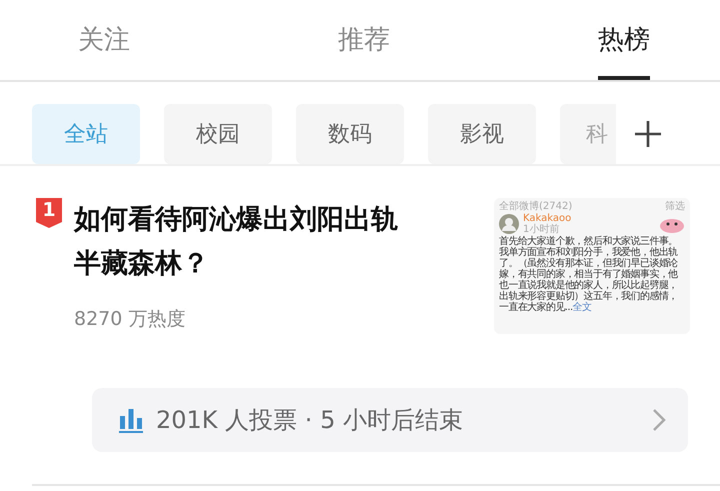 This screenshot has height=491, width=720. Describe the element at coordinates (541, 229) in the screenshot. I see `post-time: 1小时前` at that location.